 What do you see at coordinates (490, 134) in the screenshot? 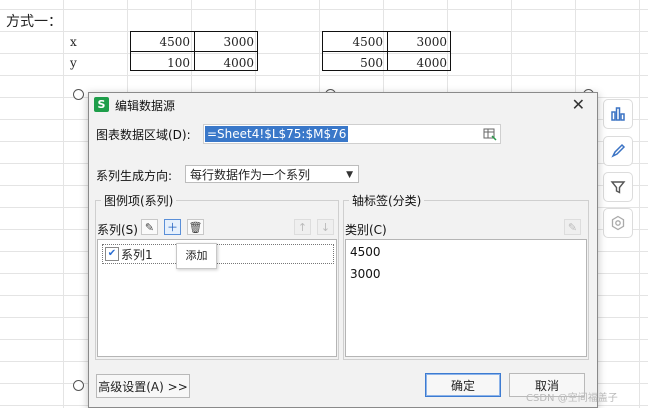
I see `range-picker-icon` at bounding box center [490, 134].